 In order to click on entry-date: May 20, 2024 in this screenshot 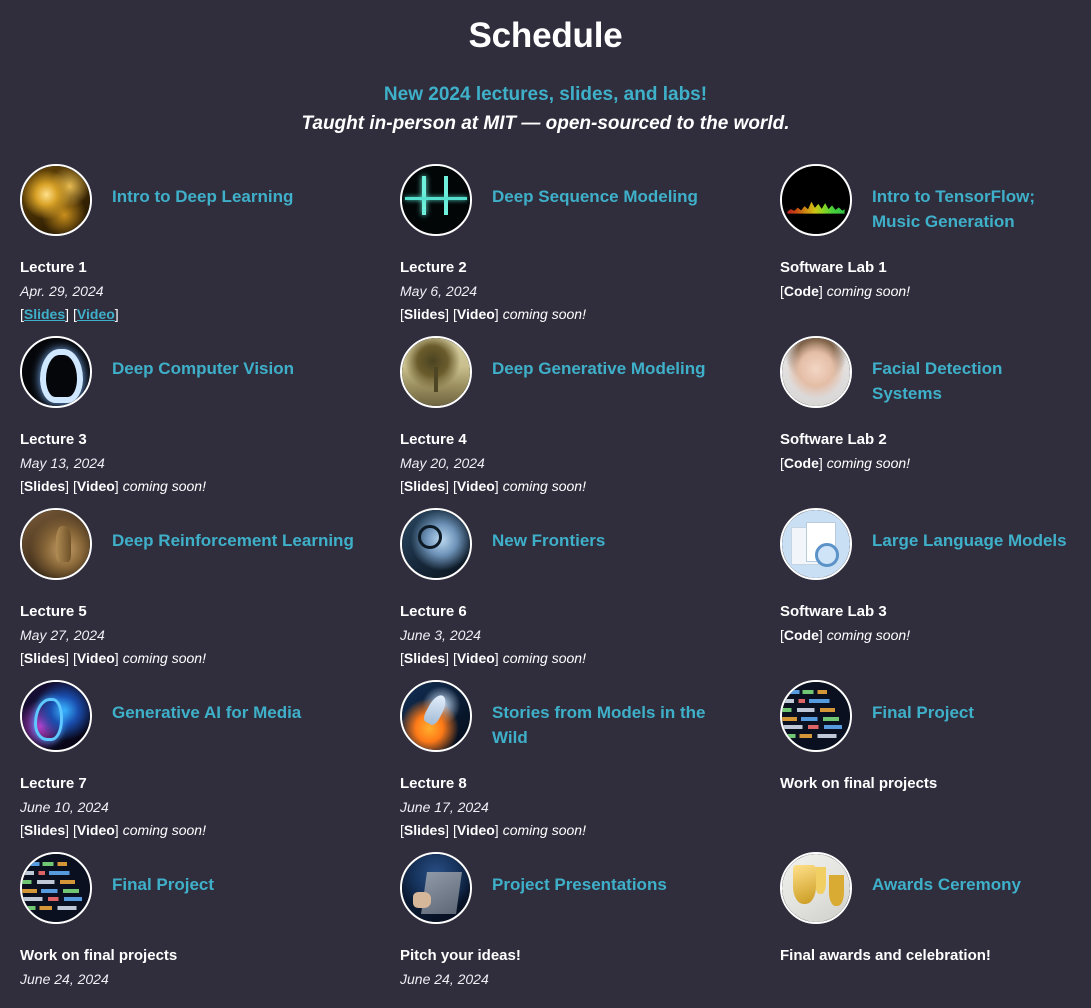, I will do `click(442, 463)`.